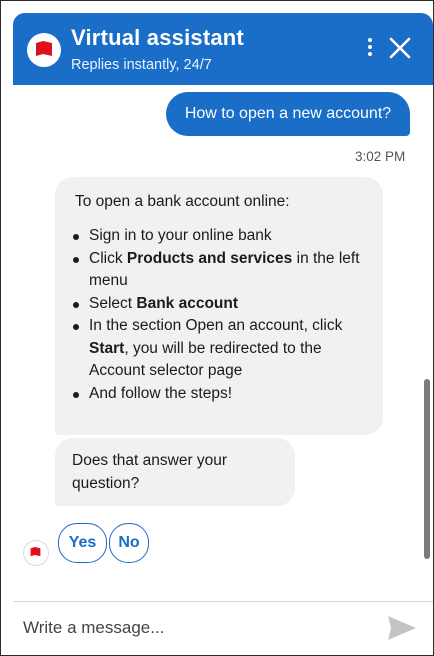 Image resolution: width=434 pixels, height=656 pixels. I want to click on message-composer, so click(223, 628).